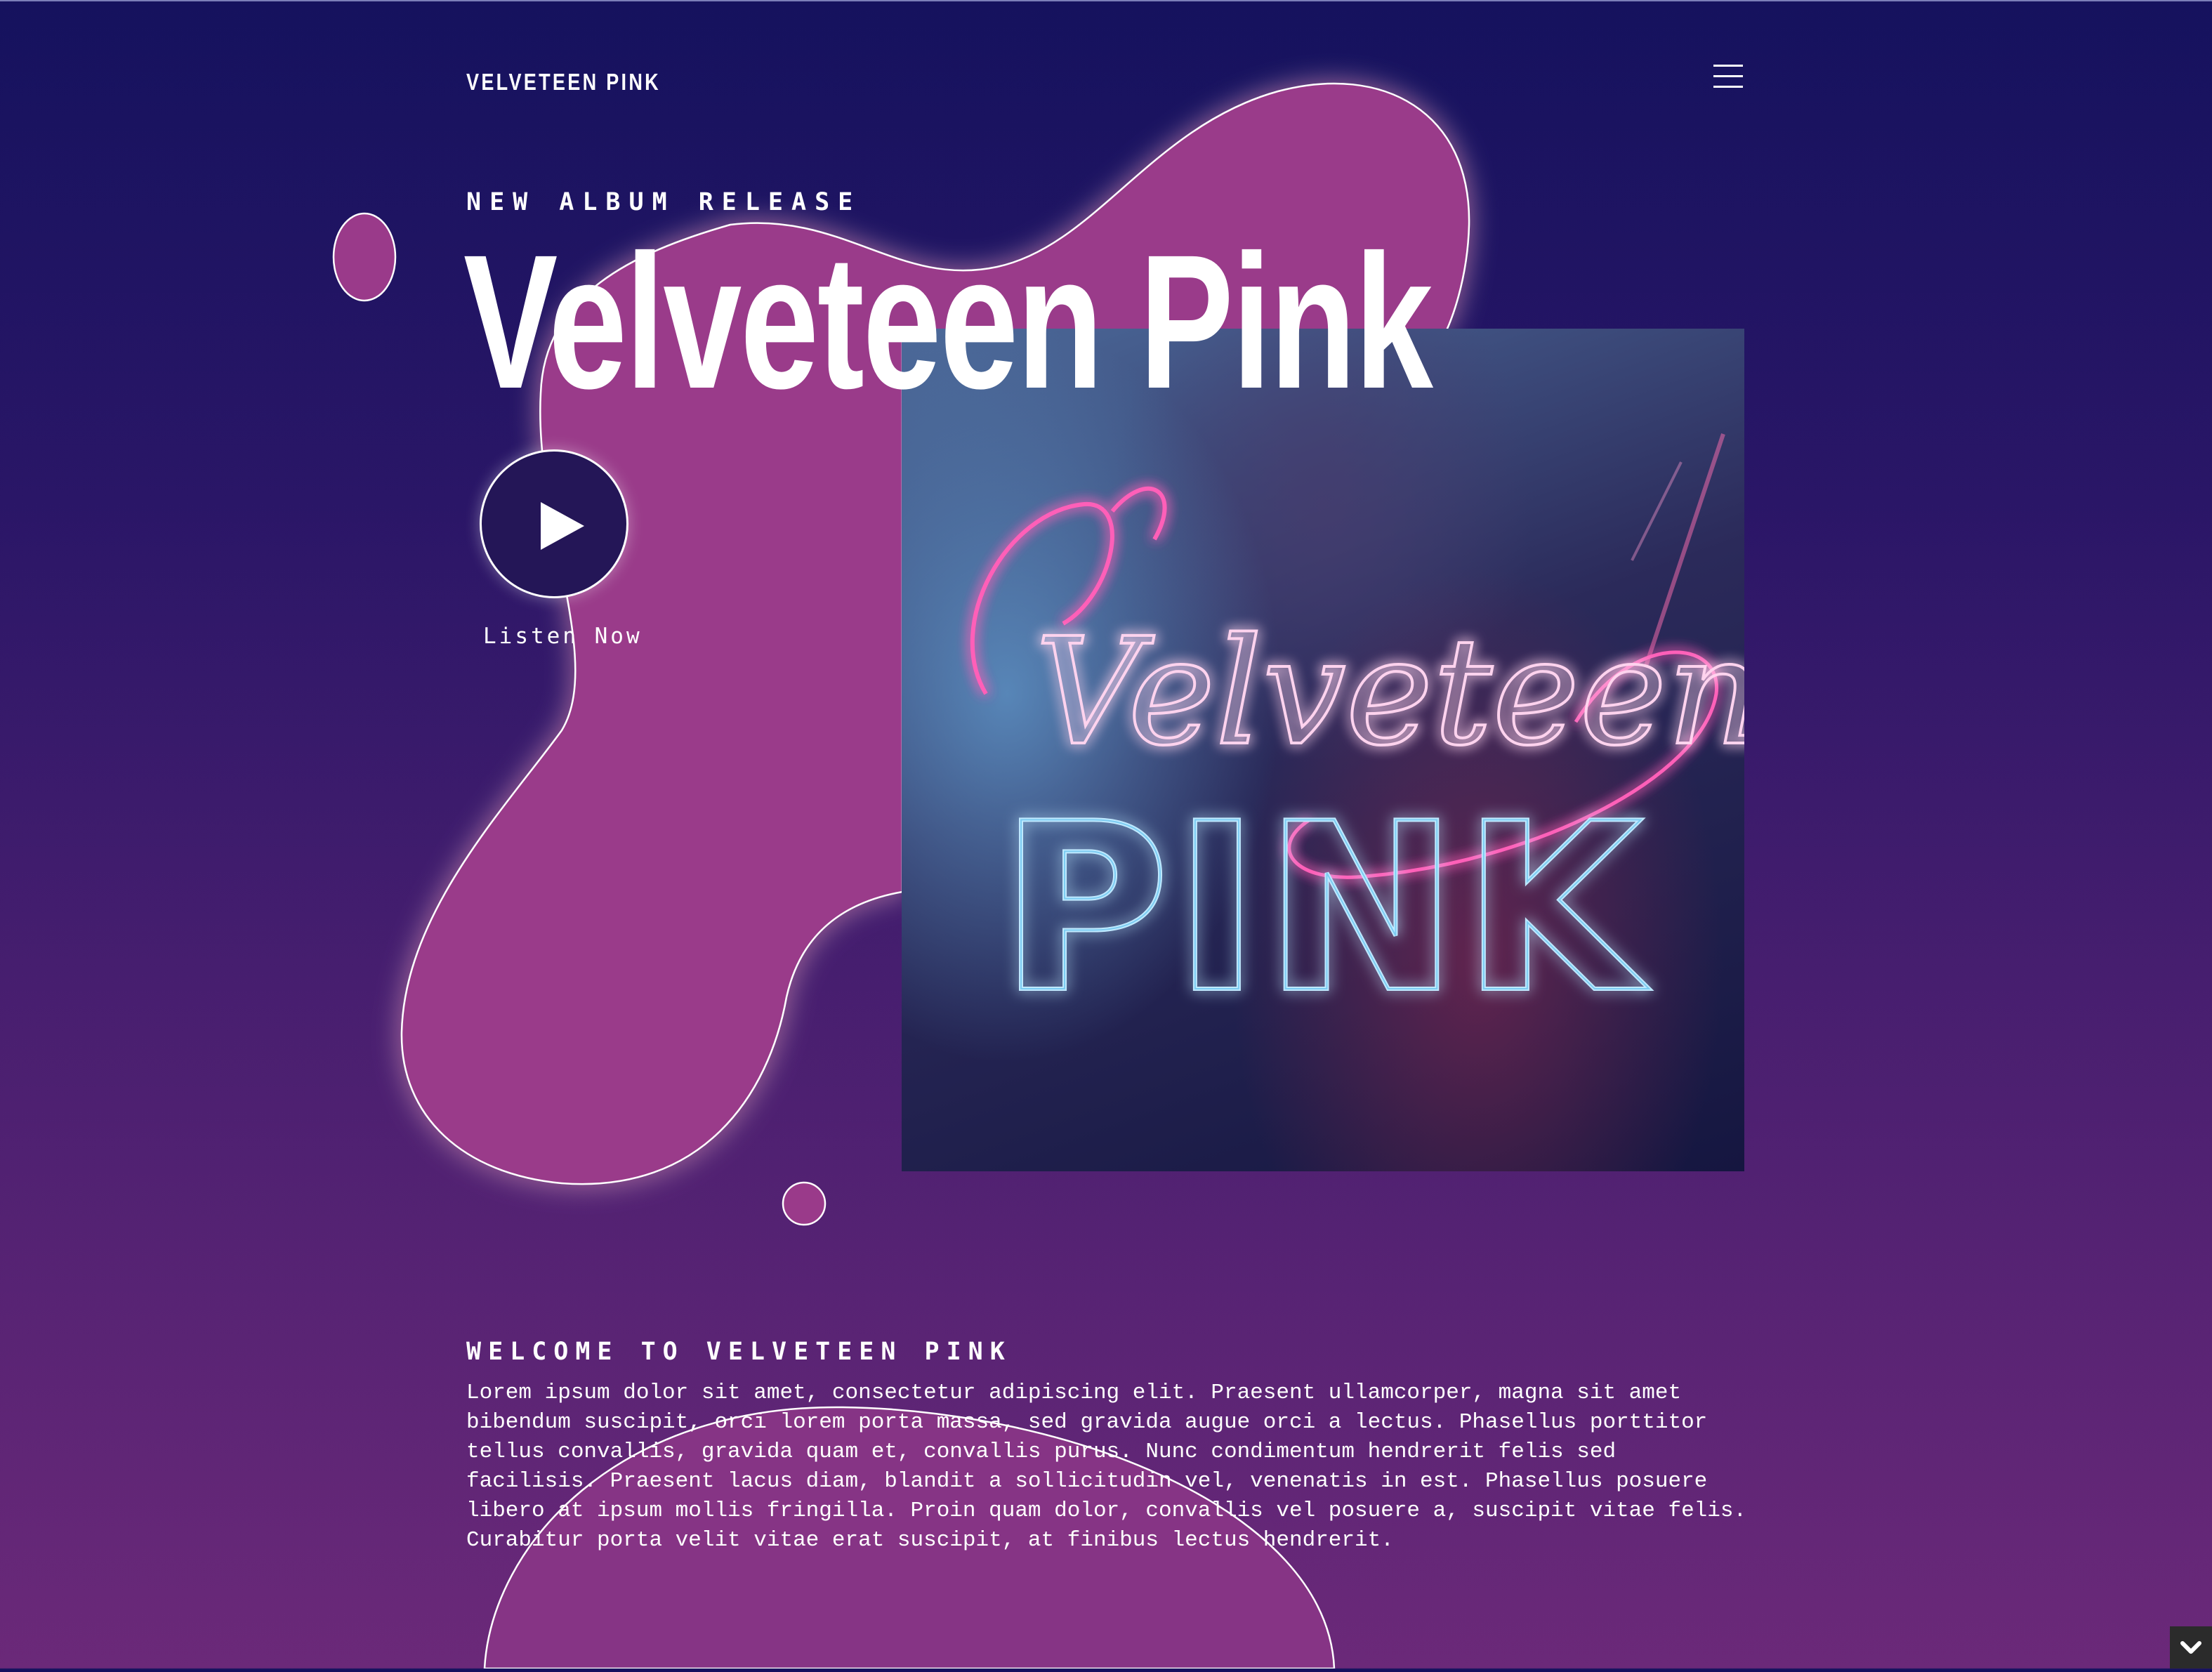 This screenshot has height=1672, width=2212. What do you see at coordinates (364, 257) in the screenshot?
I see `small-oval-blob` at bounding box center [364, 257].